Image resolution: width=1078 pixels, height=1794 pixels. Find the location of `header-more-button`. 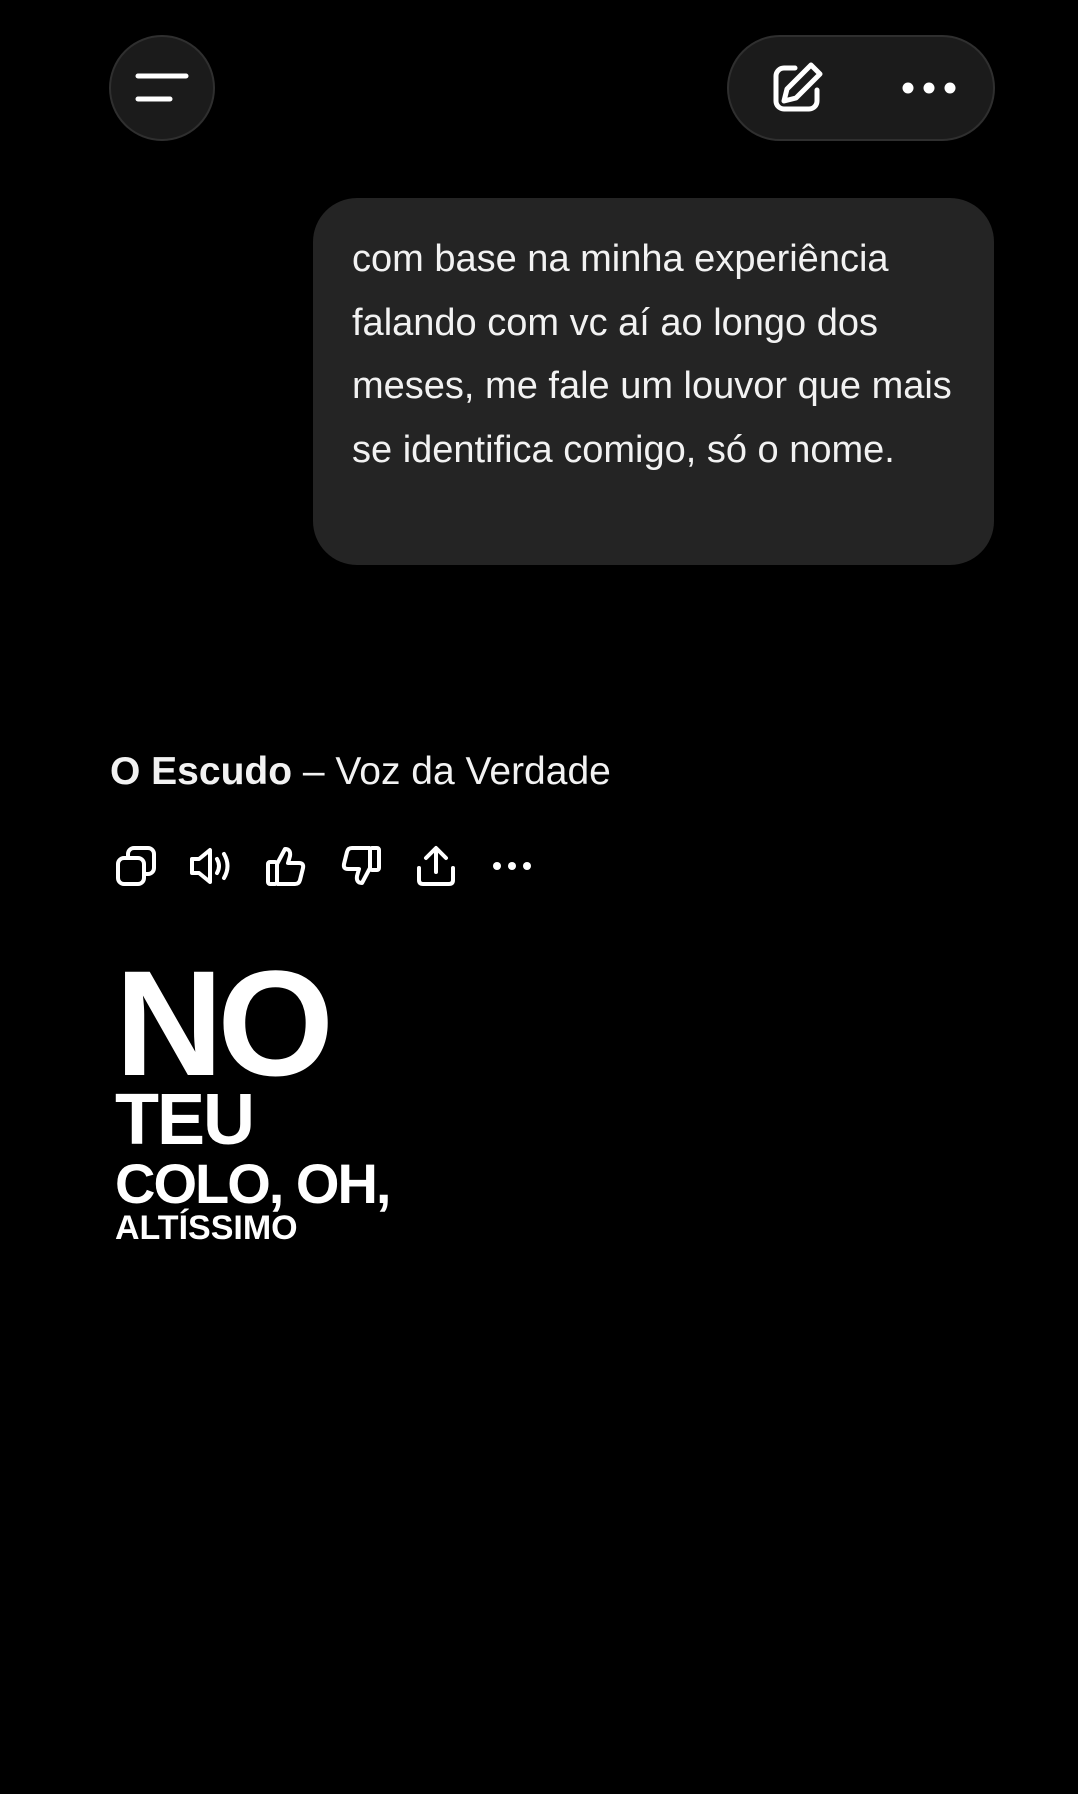

header-more-button is located at coordinates (929, 88).